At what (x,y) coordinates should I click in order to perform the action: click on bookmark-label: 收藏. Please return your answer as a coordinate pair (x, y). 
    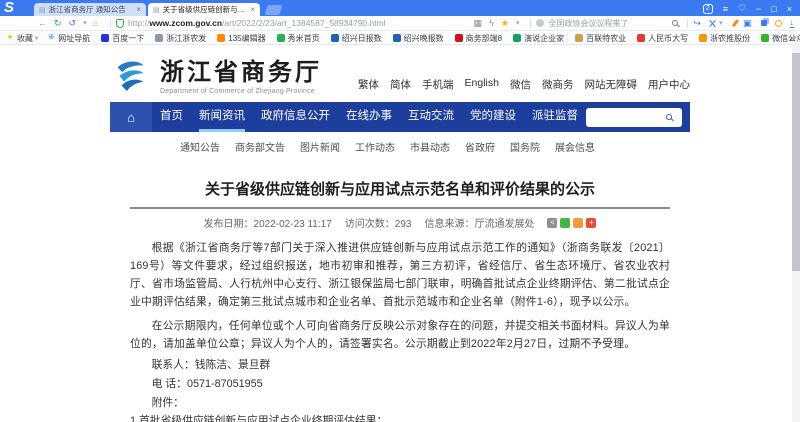
    Looking at the image, I should click on (25, 38).